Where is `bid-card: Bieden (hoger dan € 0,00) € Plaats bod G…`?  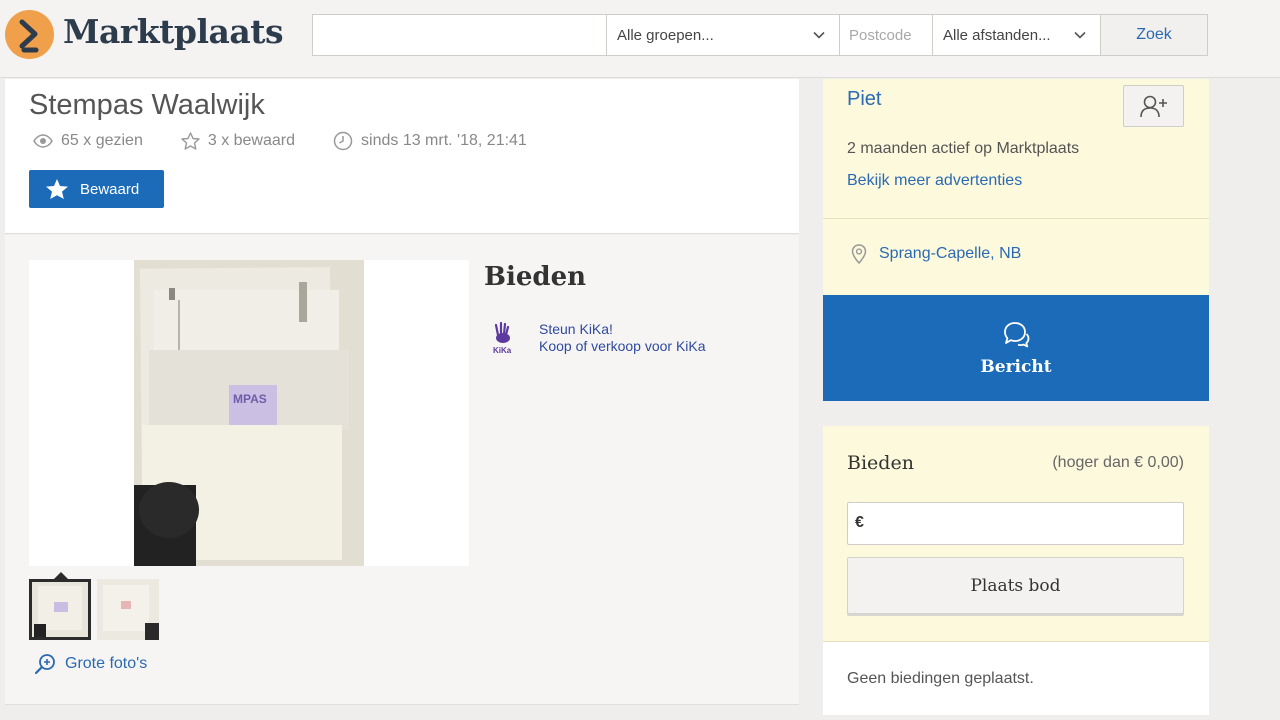 bid-card: Bieden (hoger dan € 0,00) € Plaats bod G… is located at coordinates (1016, 570).